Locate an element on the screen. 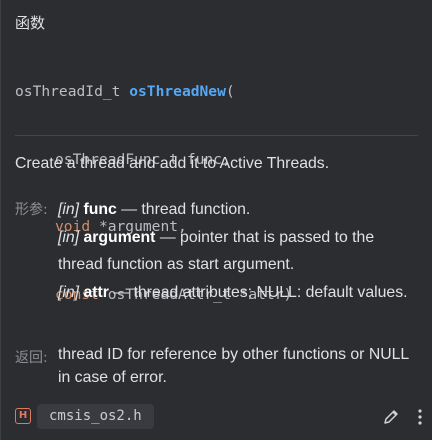 The image size is (432, 440). popup-footer: H cmsis_os2.h is located at coordinates (216, 418).